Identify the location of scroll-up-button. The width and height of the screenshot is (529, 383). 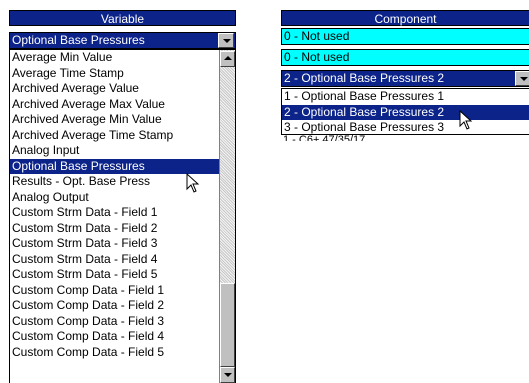
(227, 59).